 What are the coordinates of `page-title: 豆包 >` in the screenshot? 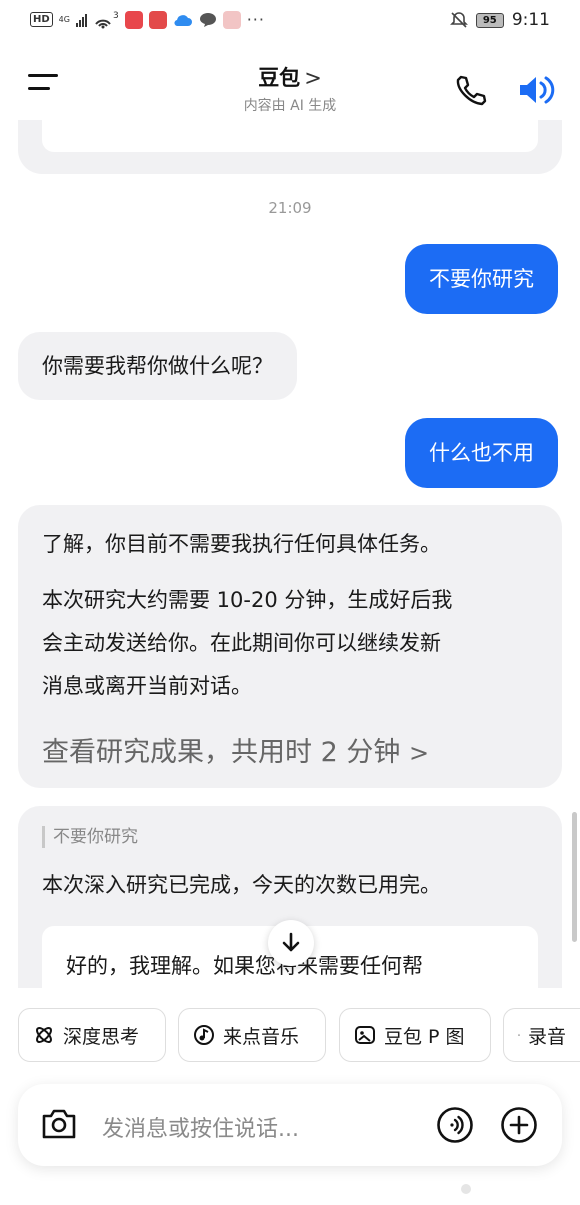 It's located at (290, 77).